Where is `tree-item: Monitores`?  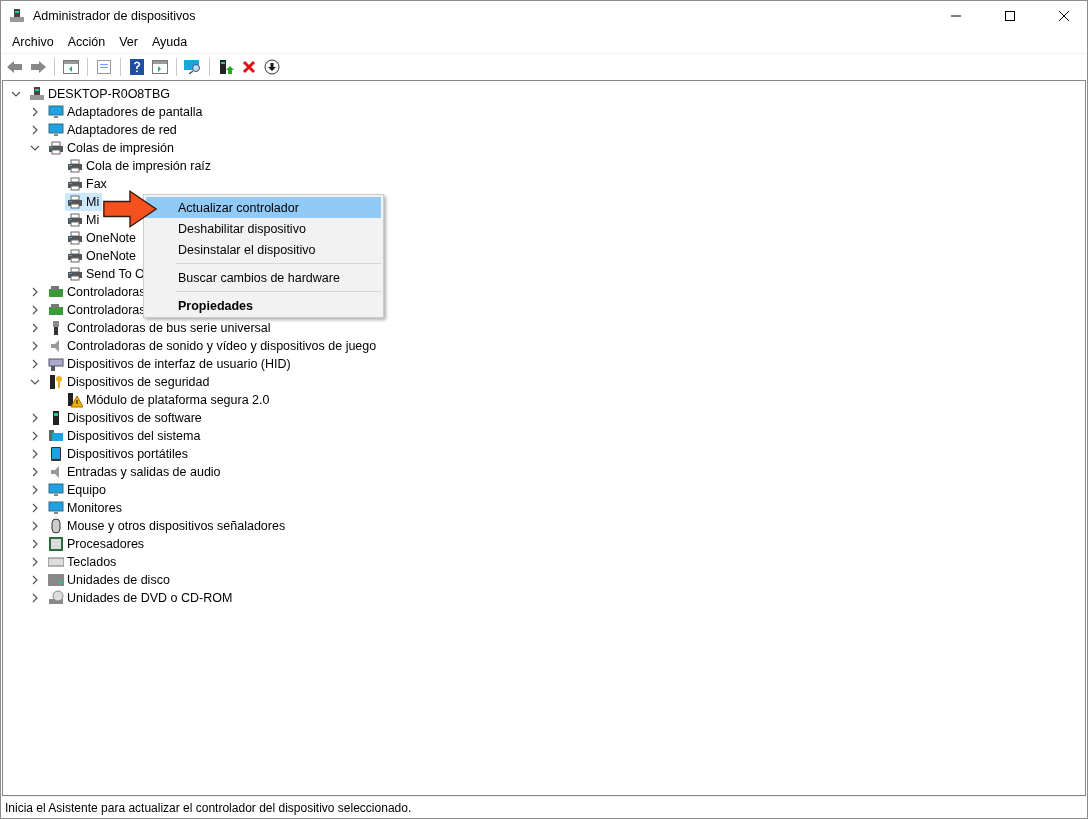 tree-item: Monitores is located at coordinates (85, 508).